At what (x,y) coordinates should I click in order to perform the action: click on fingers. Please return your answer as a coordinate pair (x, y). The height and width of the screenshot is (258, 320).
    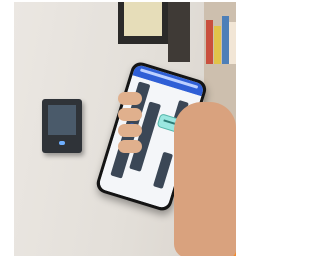
    Looking at the image, I should click on (132, 131).